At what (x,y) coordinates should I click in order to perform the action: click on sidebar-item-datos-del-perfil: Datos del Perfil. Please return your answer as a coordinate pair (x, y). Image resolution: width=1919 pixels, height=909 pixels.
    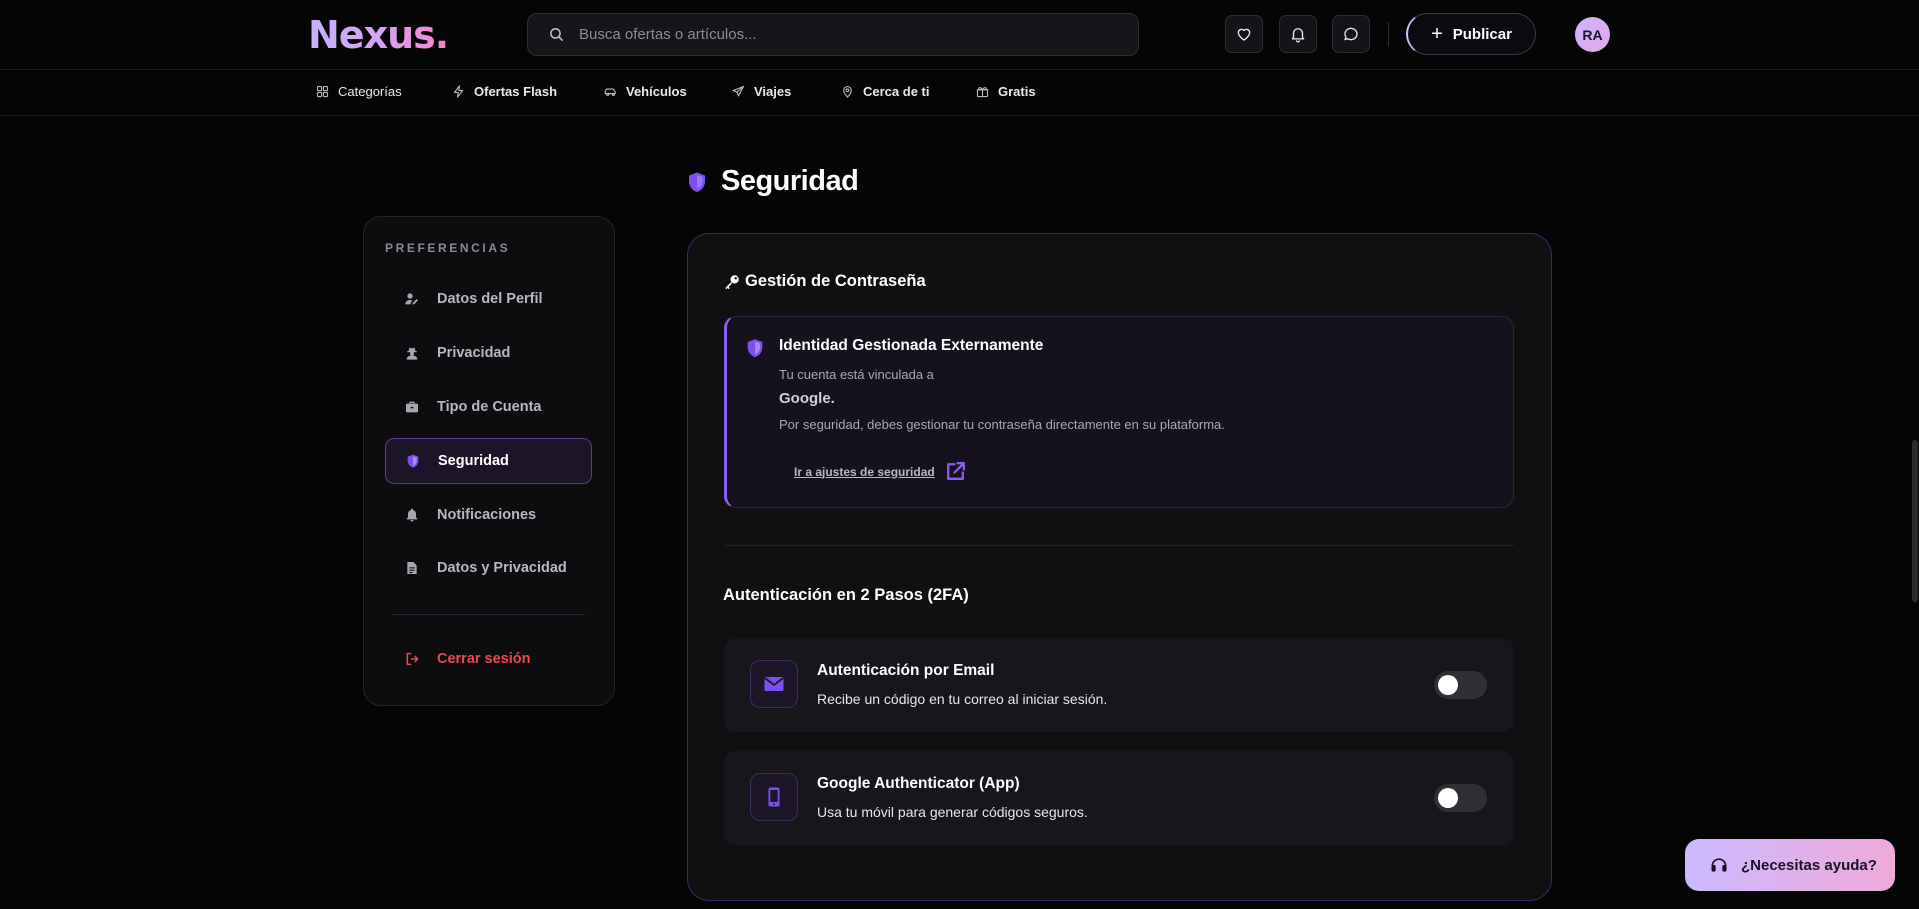
    Looking at the image, I should click on (488, 299).